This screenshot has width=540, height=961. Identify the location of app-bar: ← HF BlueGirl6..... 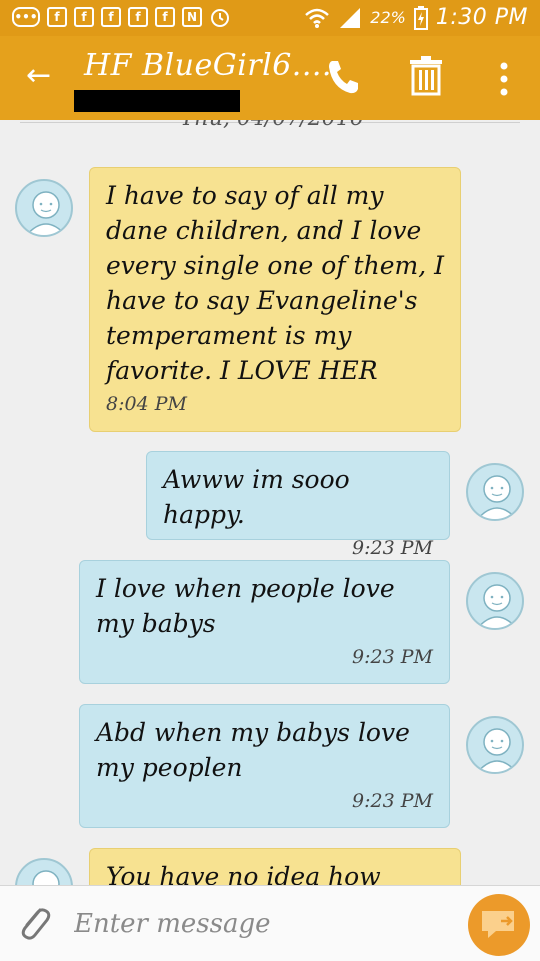
(270, 78).